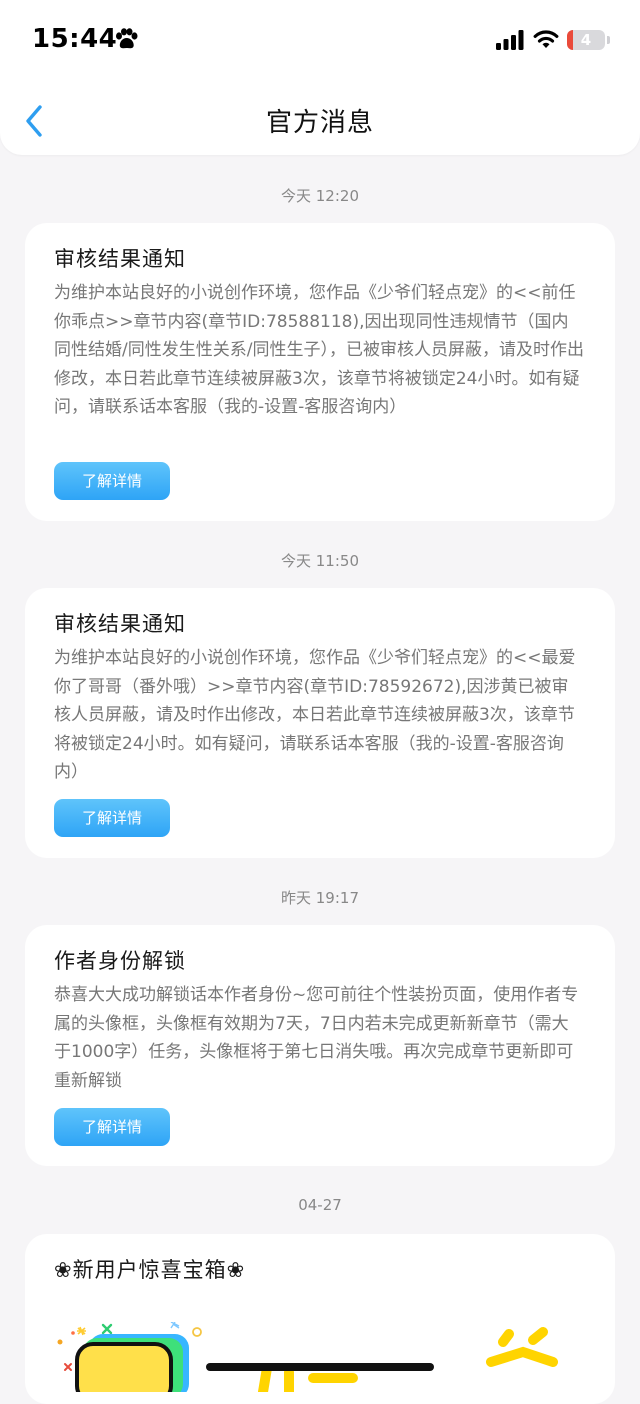  What do you see at coordinates (127, 38) in the screenshot?
I see `paw-icon` at bounding box center [127, 38].